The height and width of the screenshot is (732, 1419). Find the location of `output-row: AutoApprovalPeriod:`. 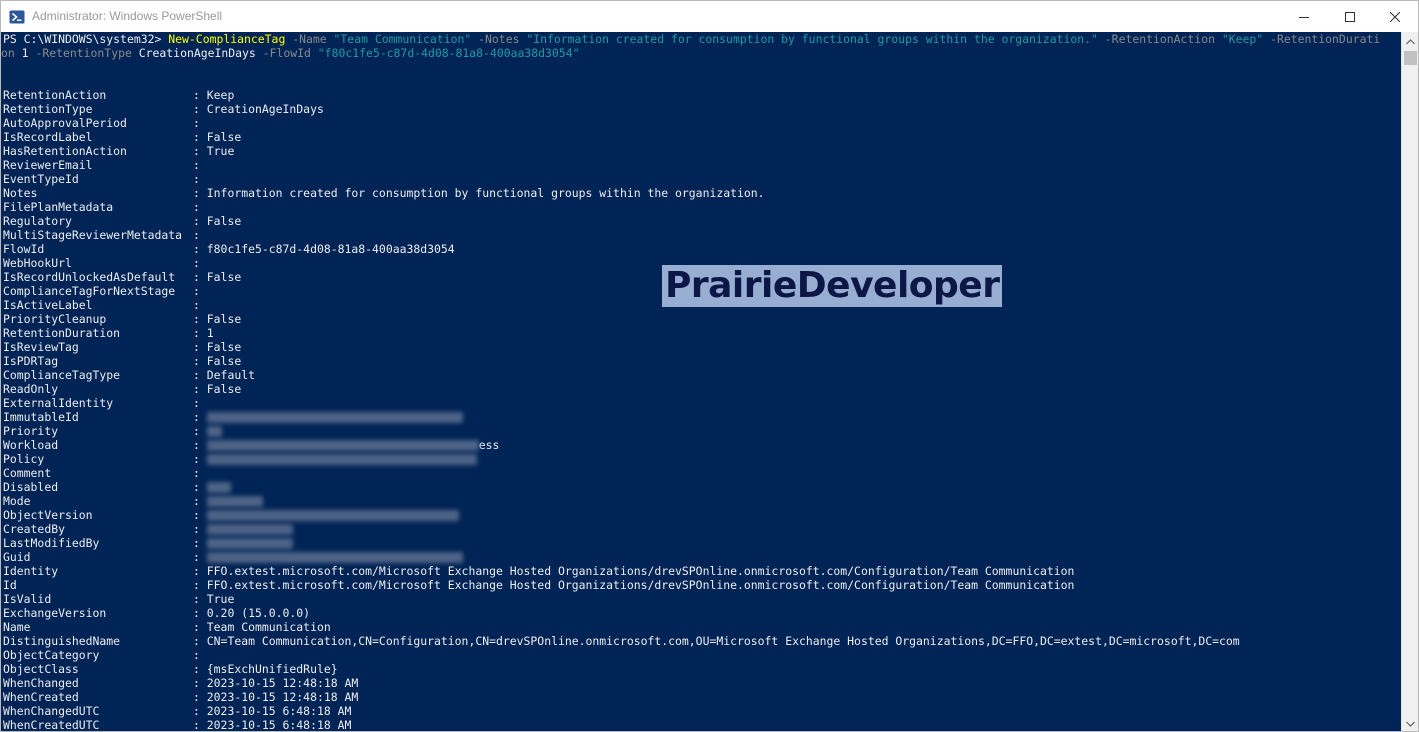

output-row: AutoApprovalPeriod: is located at coordinates (105, 123).